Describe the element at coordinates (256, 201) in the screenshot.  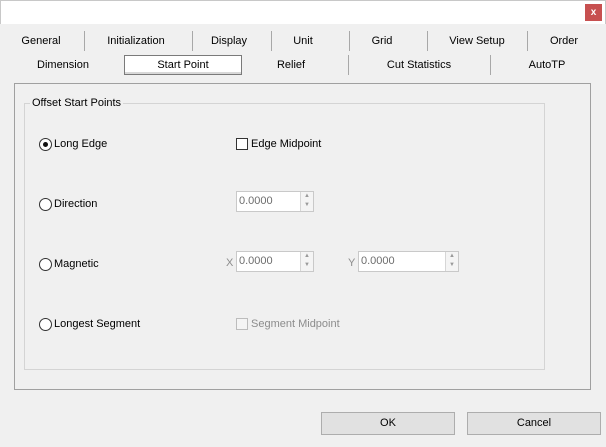
I see `direction-value: 0.0000` at that location.